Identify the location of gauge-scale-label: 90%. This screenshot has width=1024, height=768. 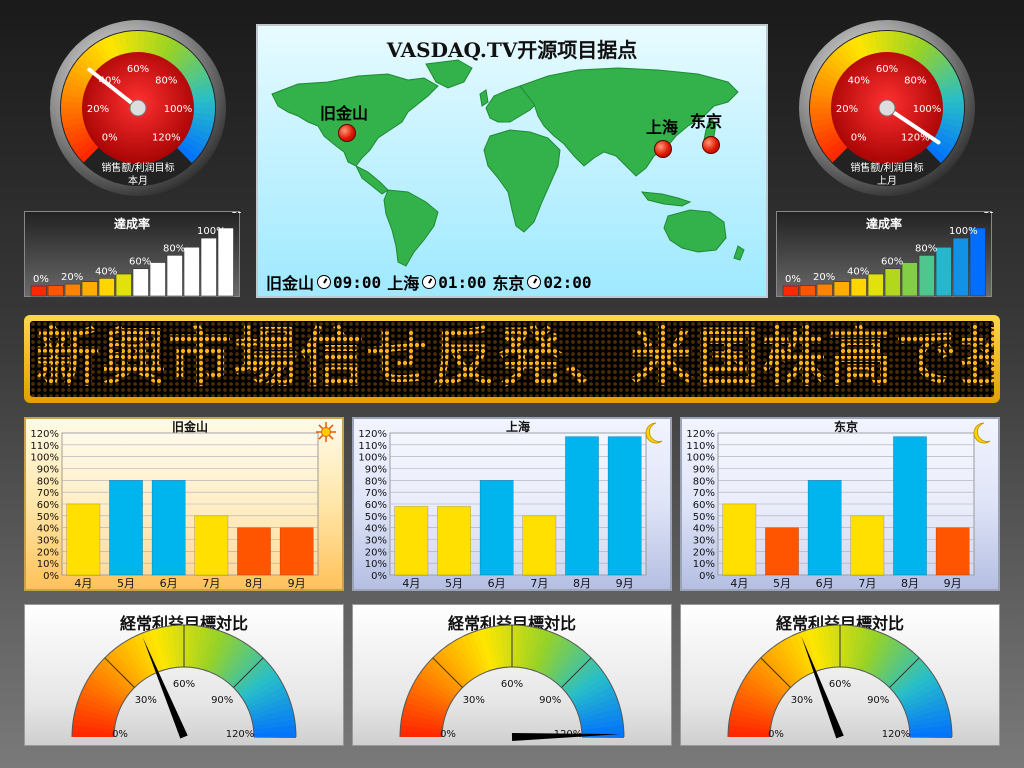
(550, 700).